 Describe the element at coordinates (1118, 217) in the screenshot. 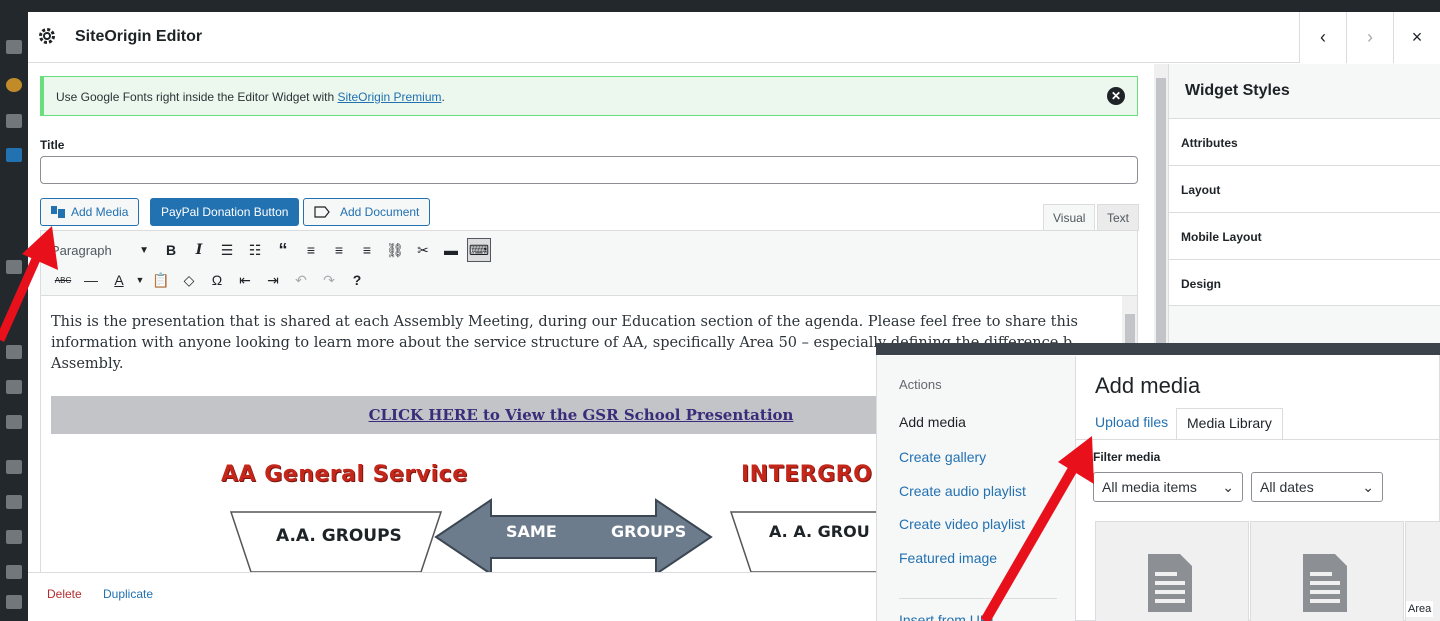

I see `tab-text: Text` at that location.